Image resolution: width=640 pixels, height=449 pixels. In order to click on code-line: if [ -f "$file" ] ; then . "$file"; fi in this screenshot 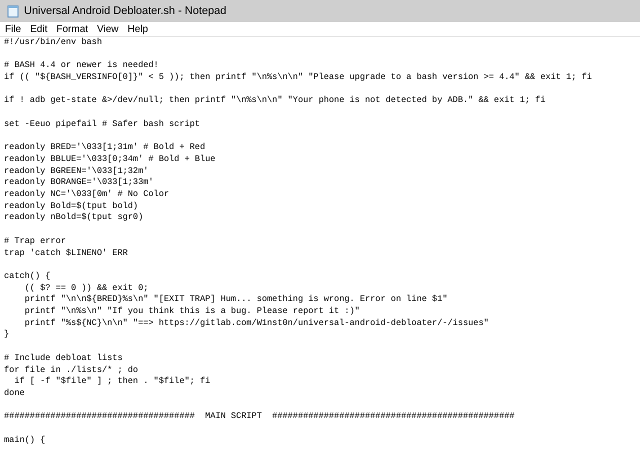, I will do `click(111, 382)`.